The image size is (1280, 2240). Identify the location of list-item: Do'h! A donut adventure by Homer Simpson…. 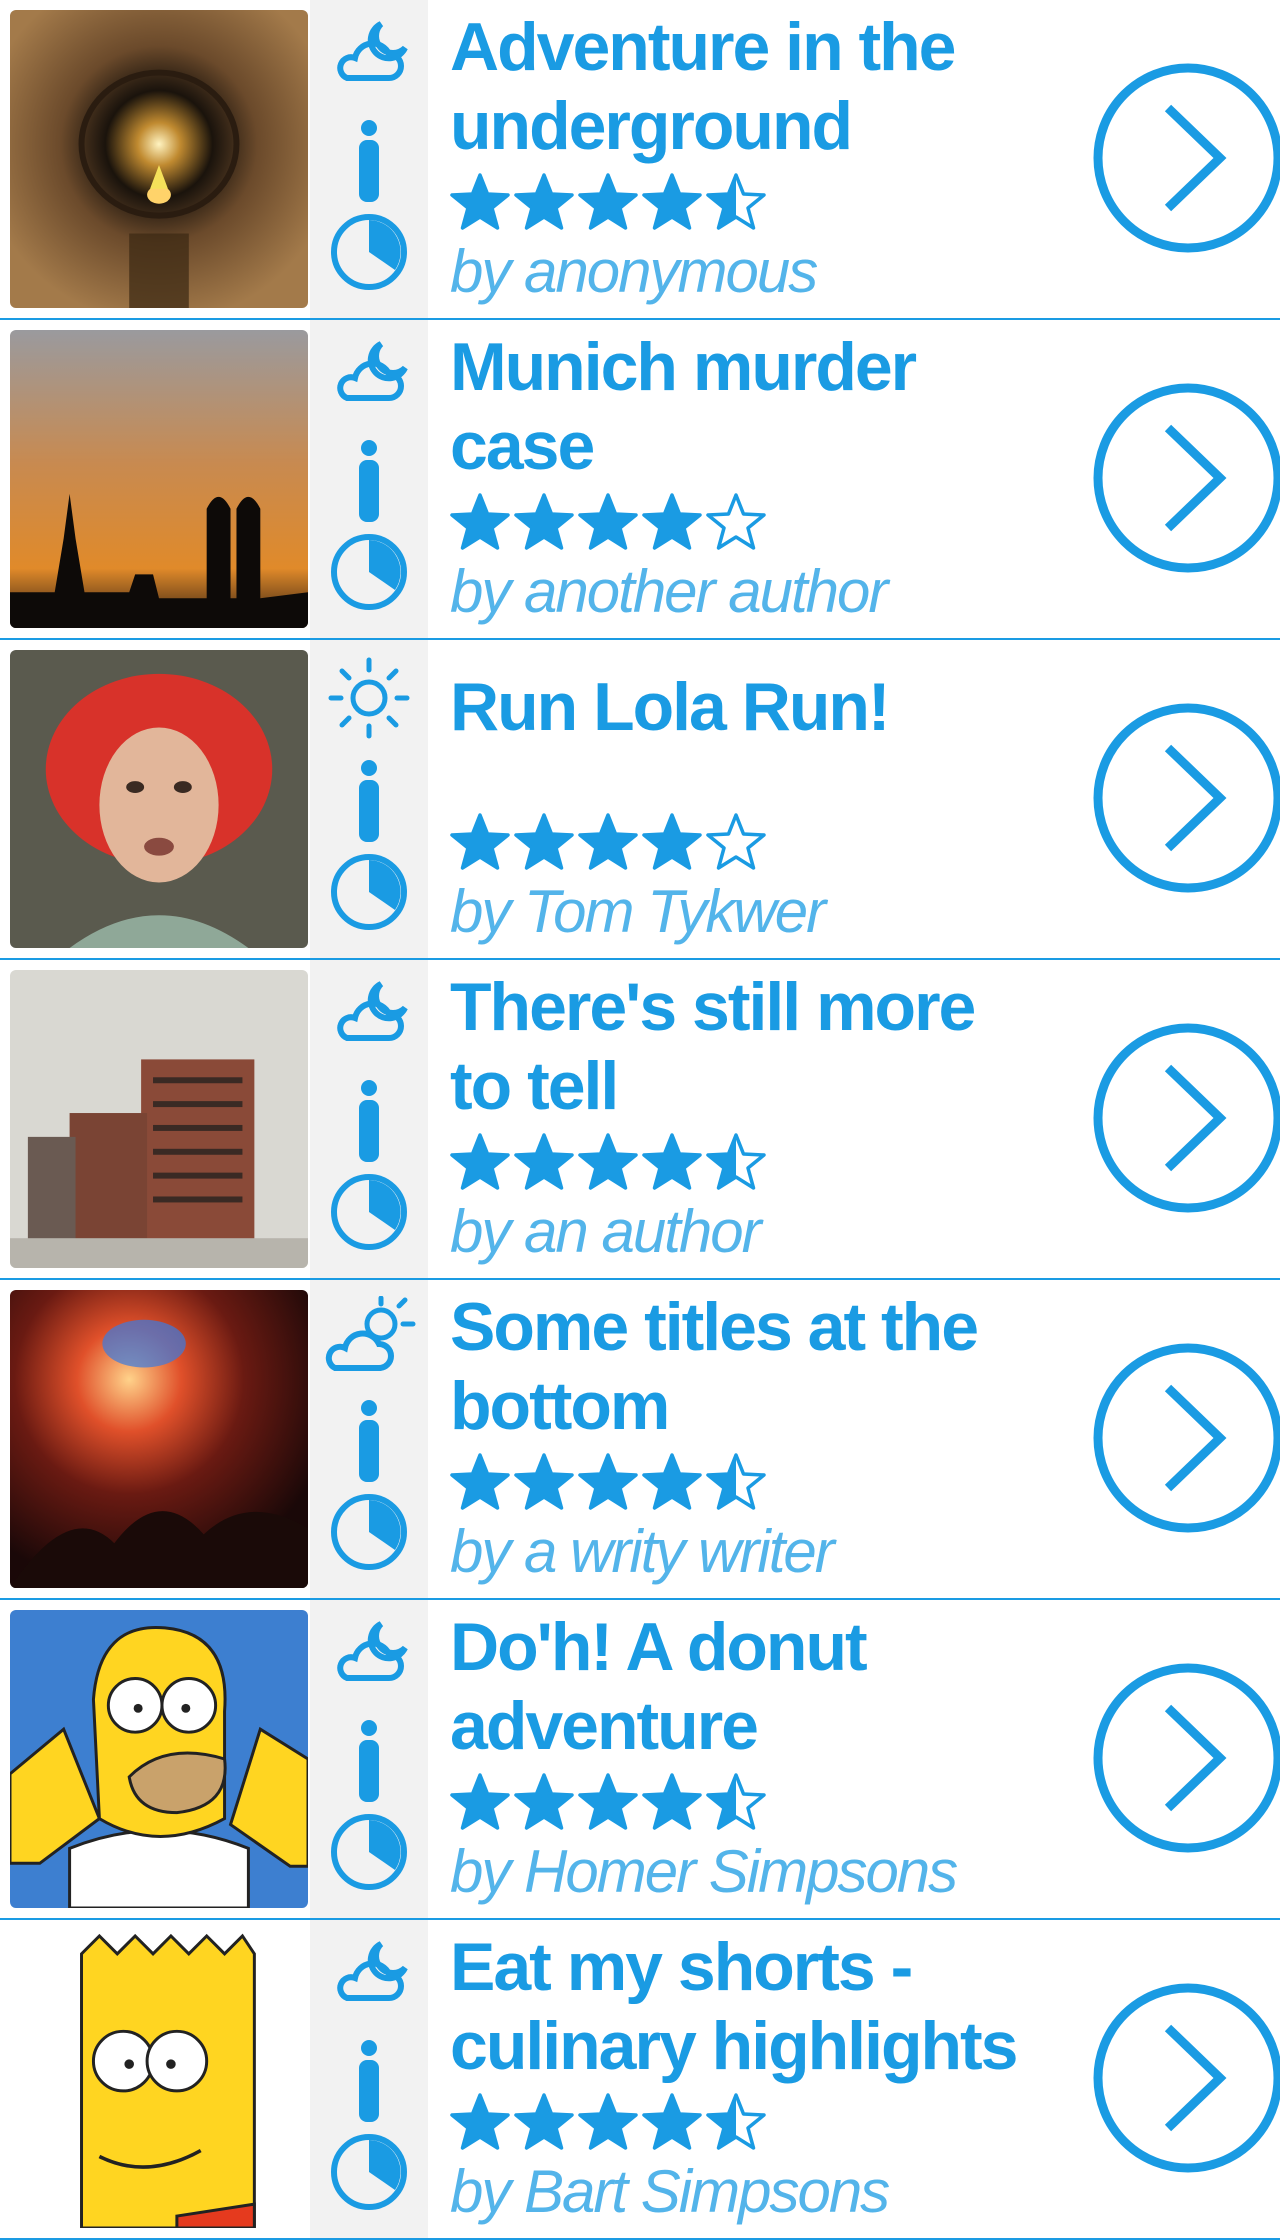
(640, 1760).